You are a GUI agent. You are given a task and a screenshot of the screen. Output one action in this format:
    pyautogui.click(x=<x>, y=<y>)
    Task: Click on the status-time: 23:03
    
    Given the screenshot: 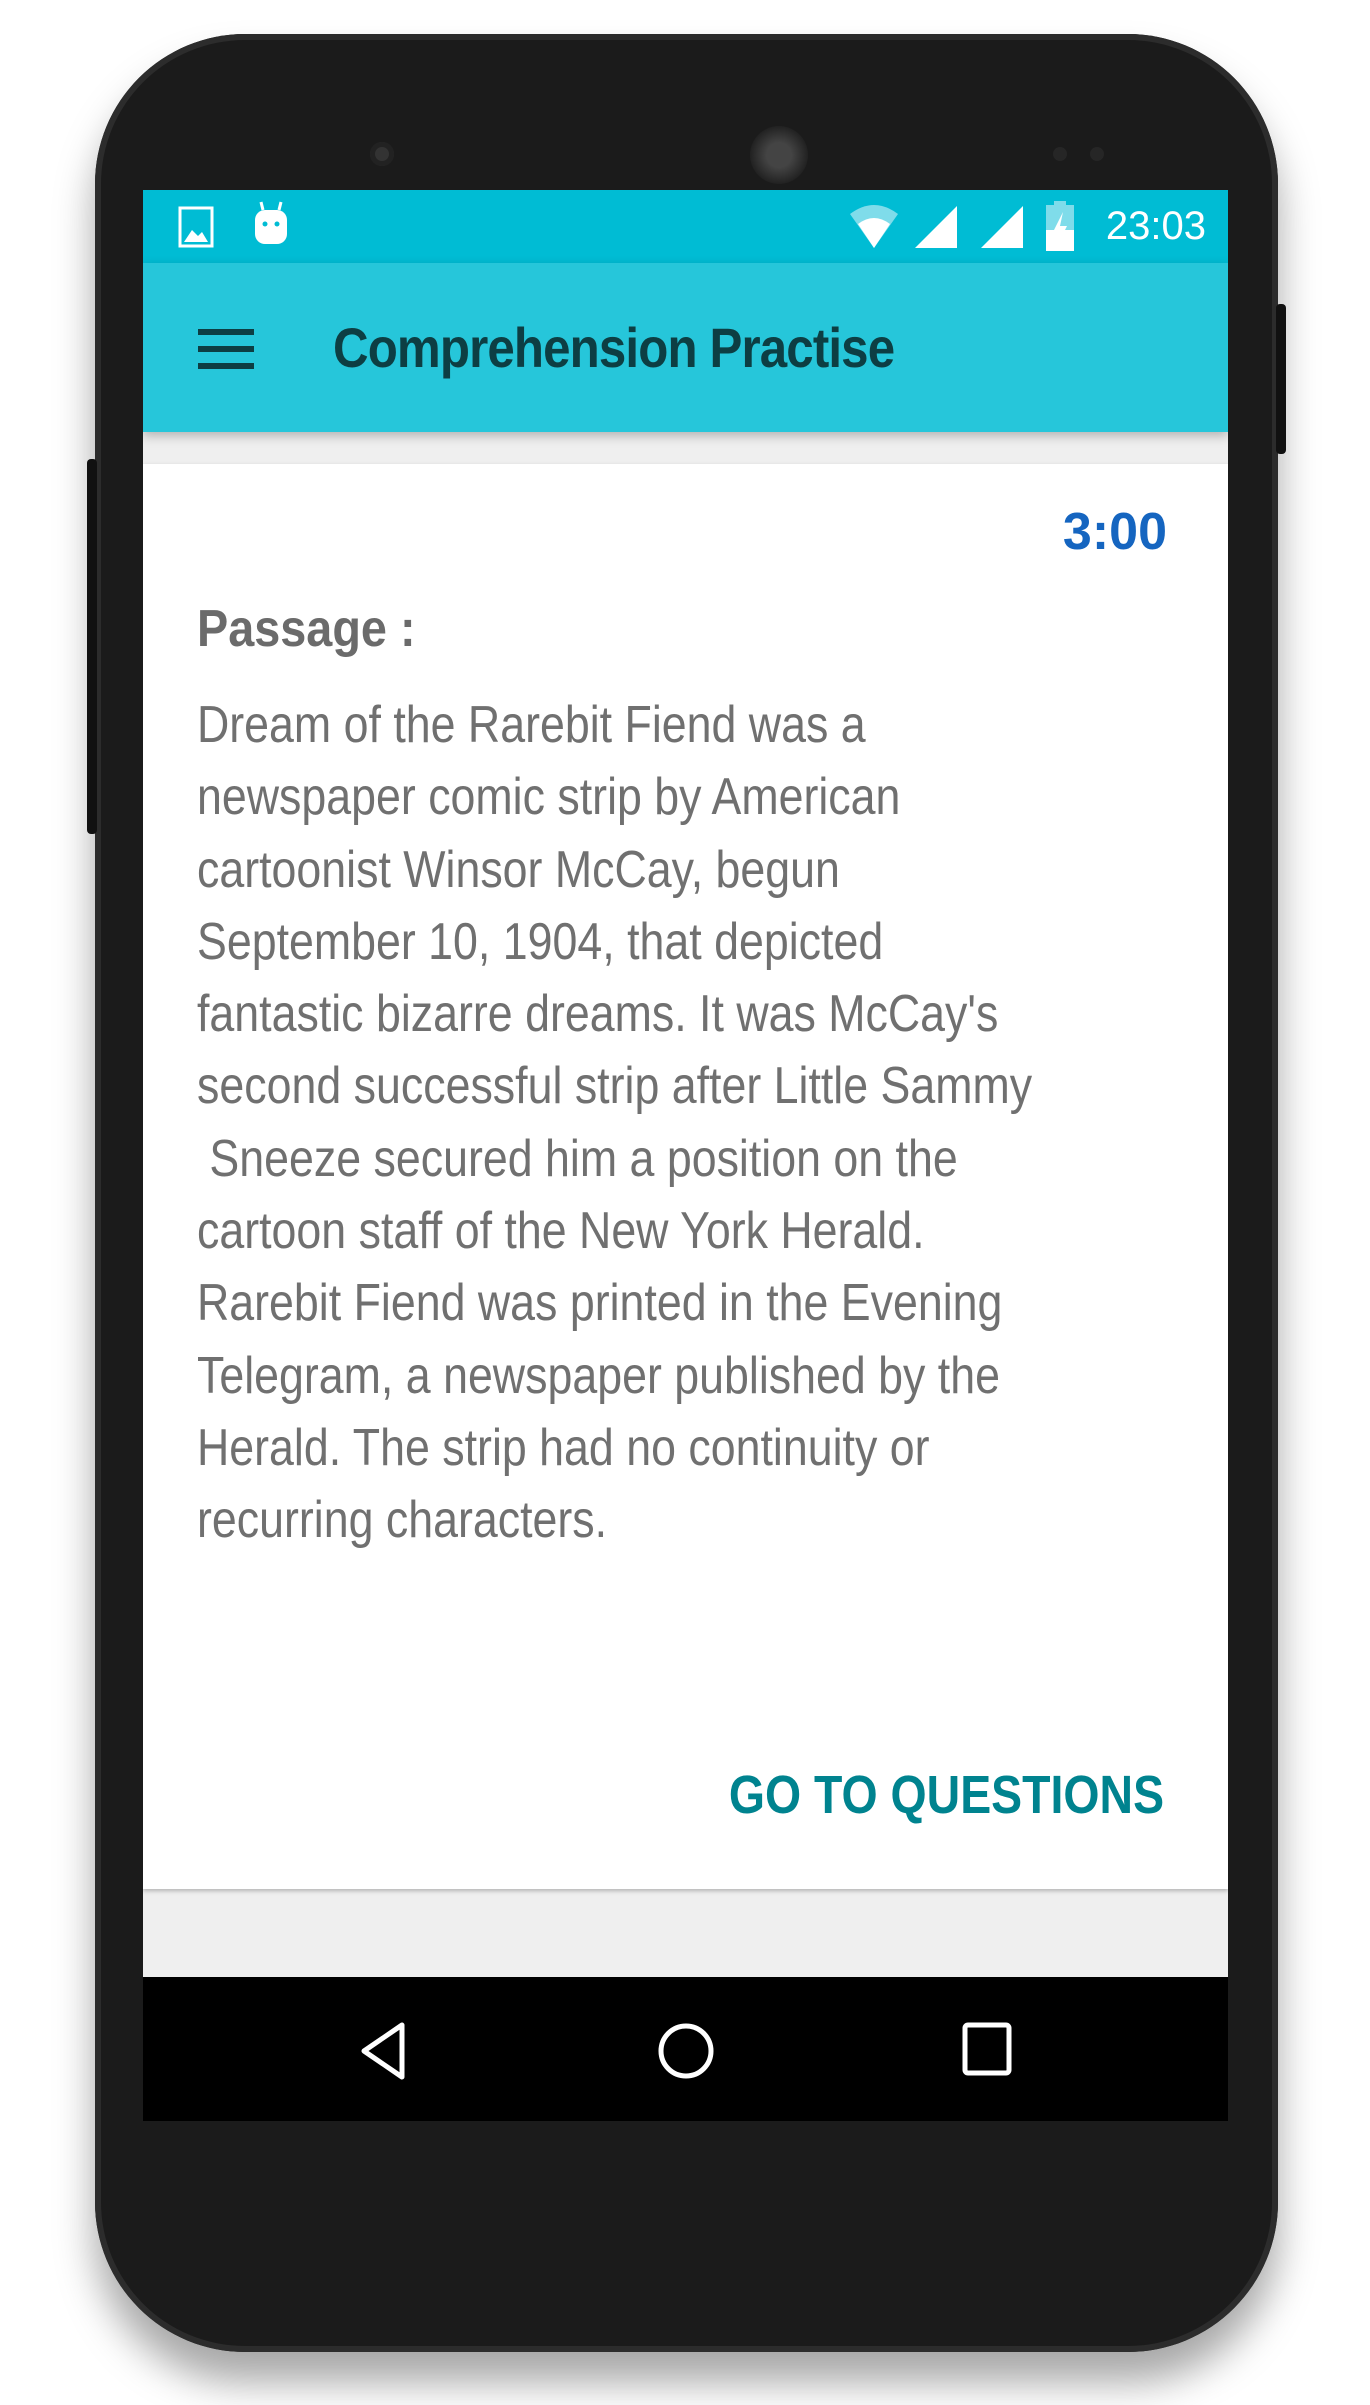 What is the action you would take?
    pyautogui.click(x=1155, y=226)
    